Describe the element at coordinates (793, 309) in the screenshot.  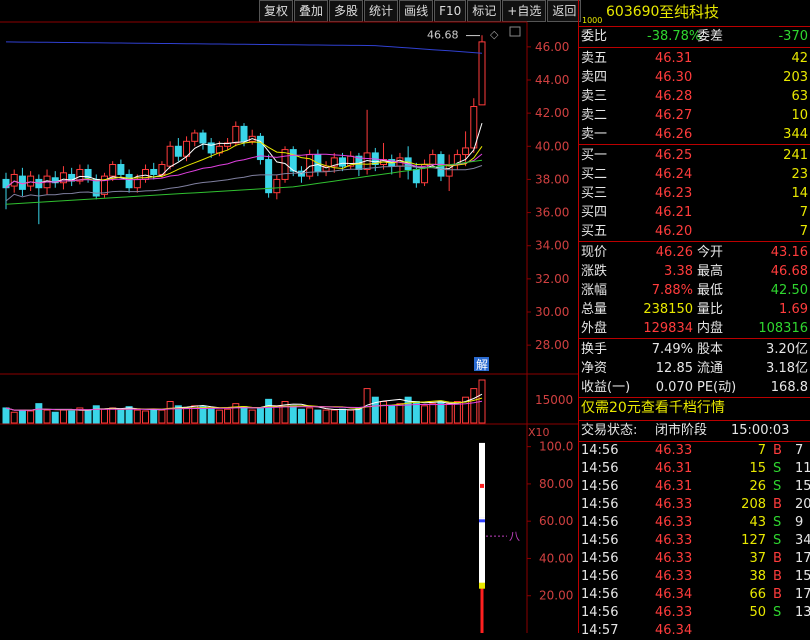
I see `stat-value-2: 1.69` at that location.